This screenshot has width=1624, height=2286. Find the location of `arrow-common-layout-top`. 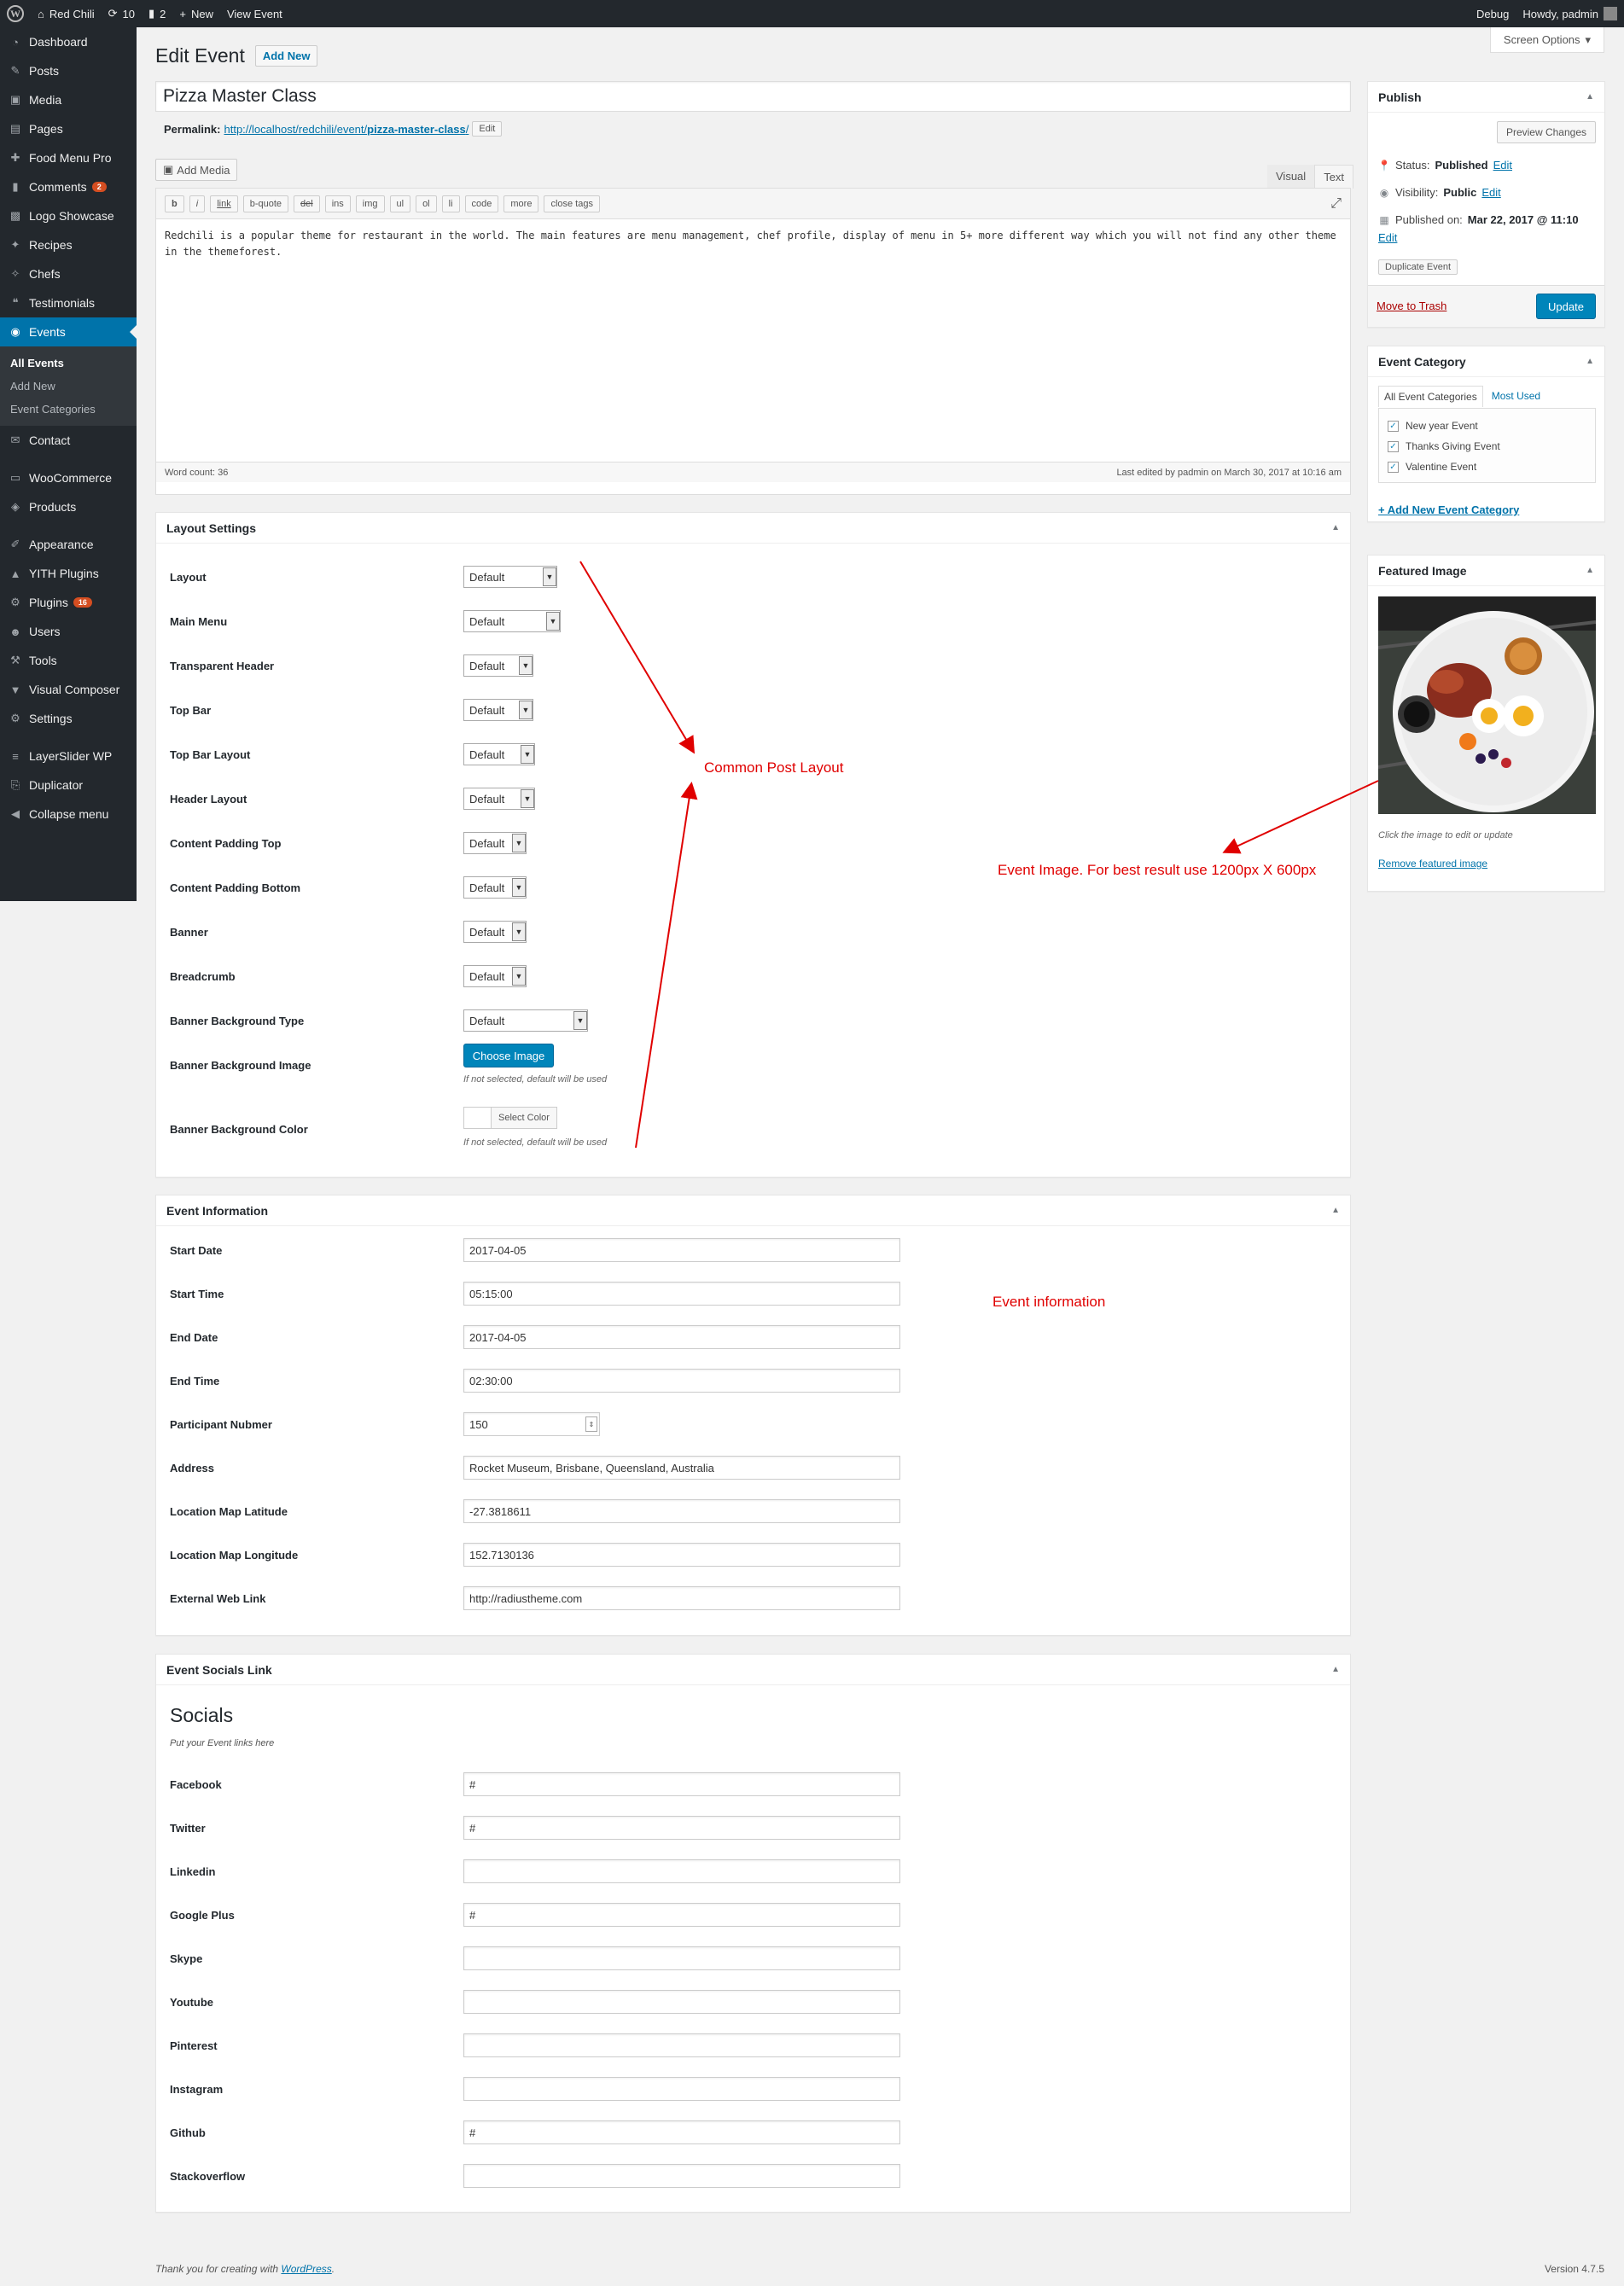

arrow-common-layout-top is located at coordinates (637, 657).